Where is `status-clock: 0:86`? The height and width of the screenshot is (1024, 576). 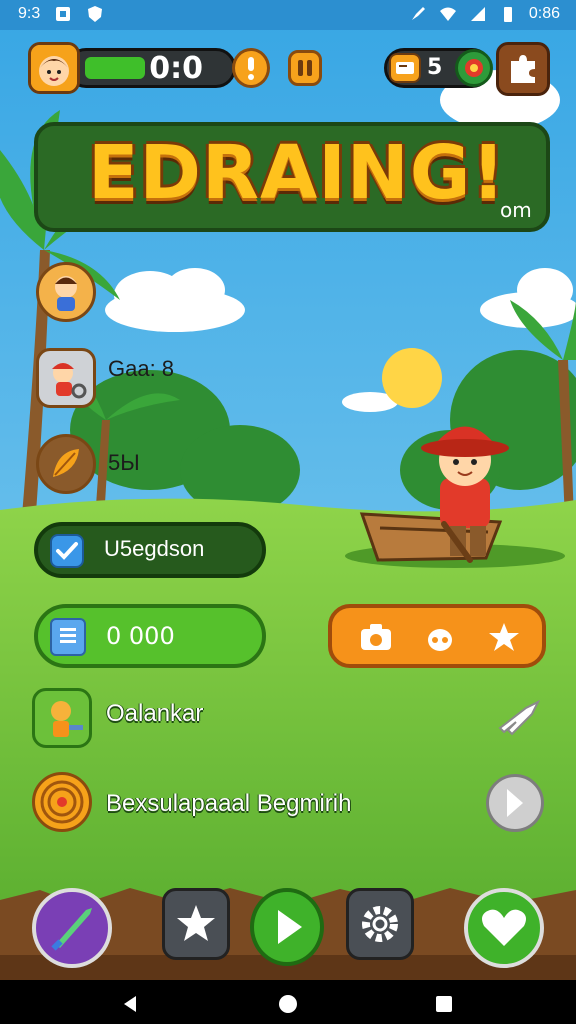
status-clock: 0:86 is located at coordinates (544, 13).